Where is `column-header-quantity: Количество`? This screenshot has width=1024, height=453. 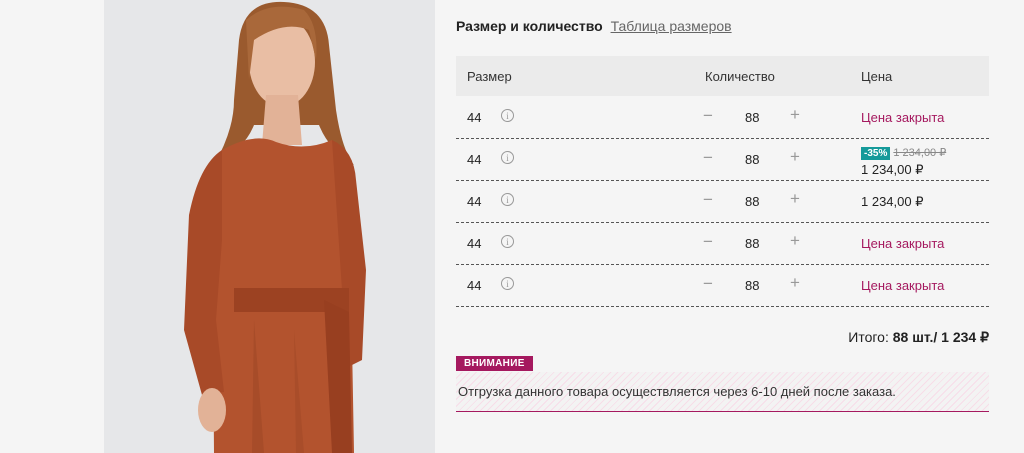 column-header-quantity: Количество is located at coordinates (740, 76).